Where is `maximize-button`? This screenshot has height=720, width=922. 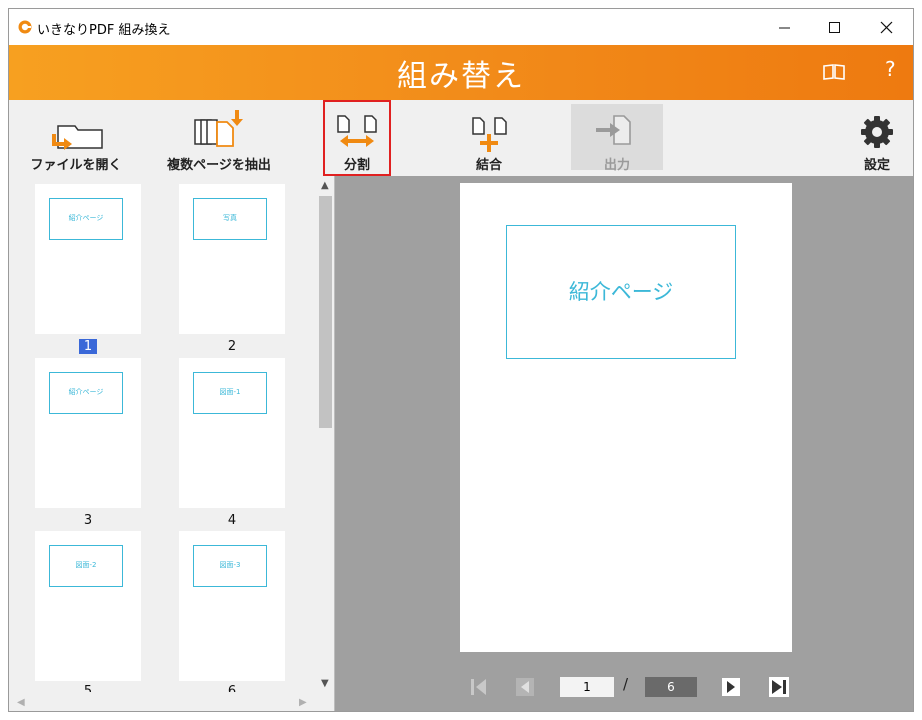 maximize-button is located at coordinates (834, 27).